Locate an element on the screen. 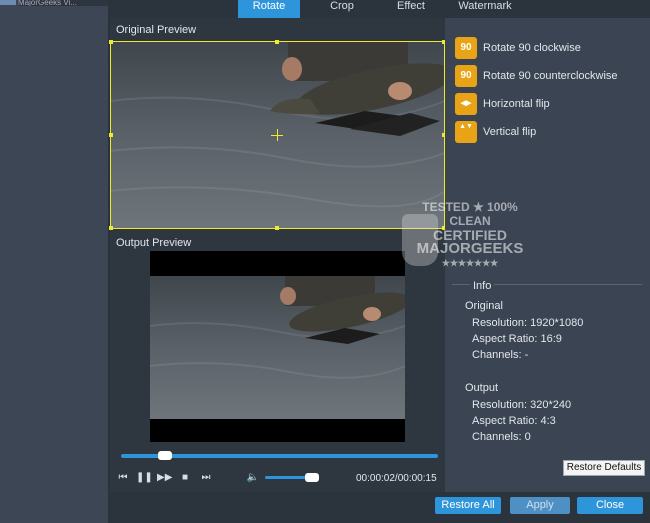 The width and height of the screenshot is (650, 523). output-resolution: Resolution: 320*240 is located at coordinates (522, 405).